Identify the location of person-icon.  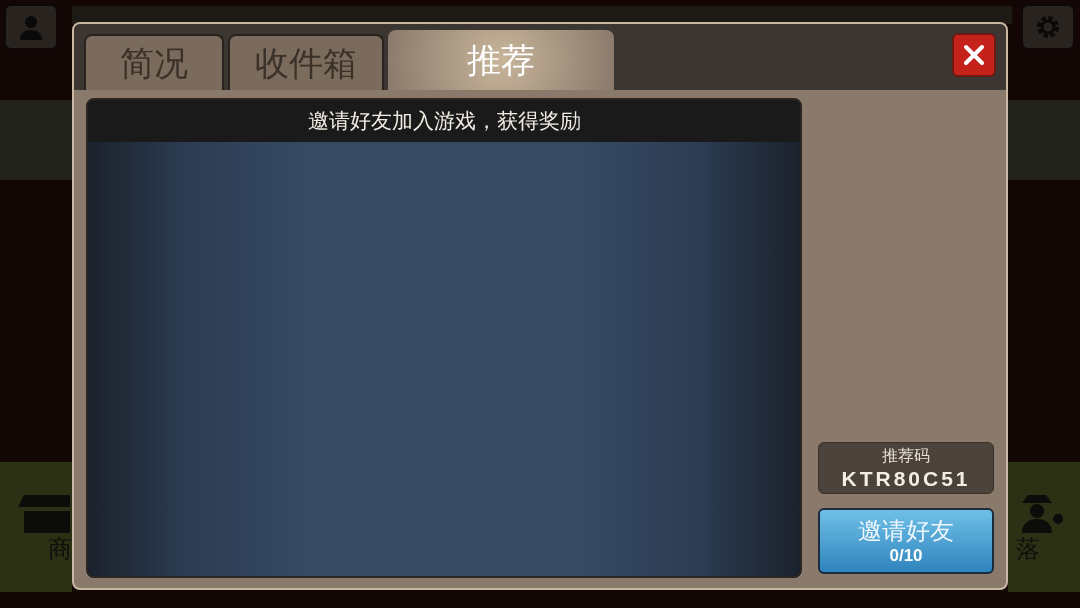
(31, 27).